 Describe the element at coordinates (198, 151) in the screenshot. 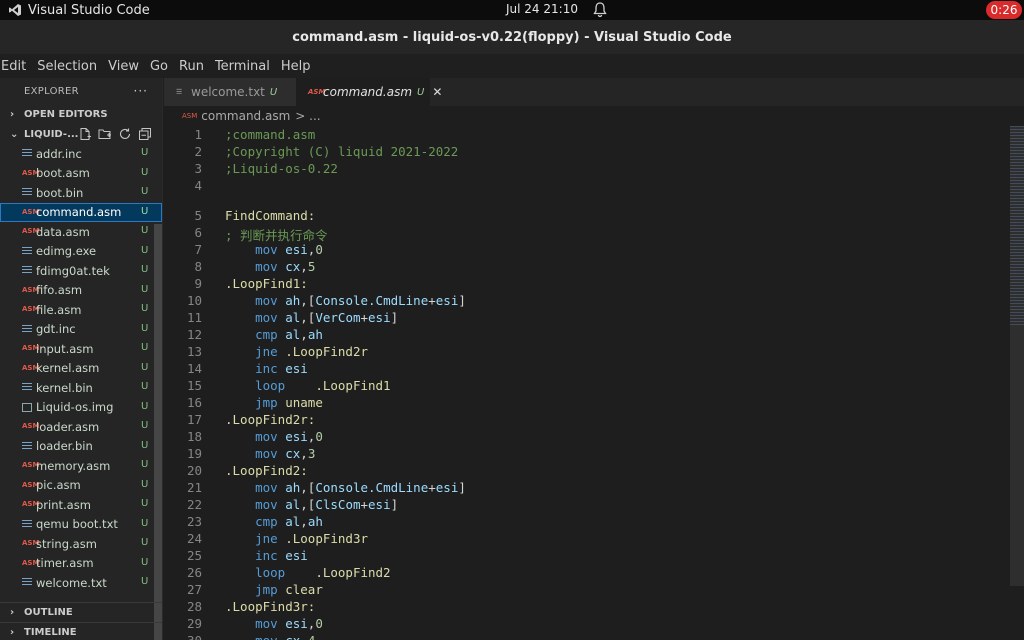

I see `line-number: 2` at that location.